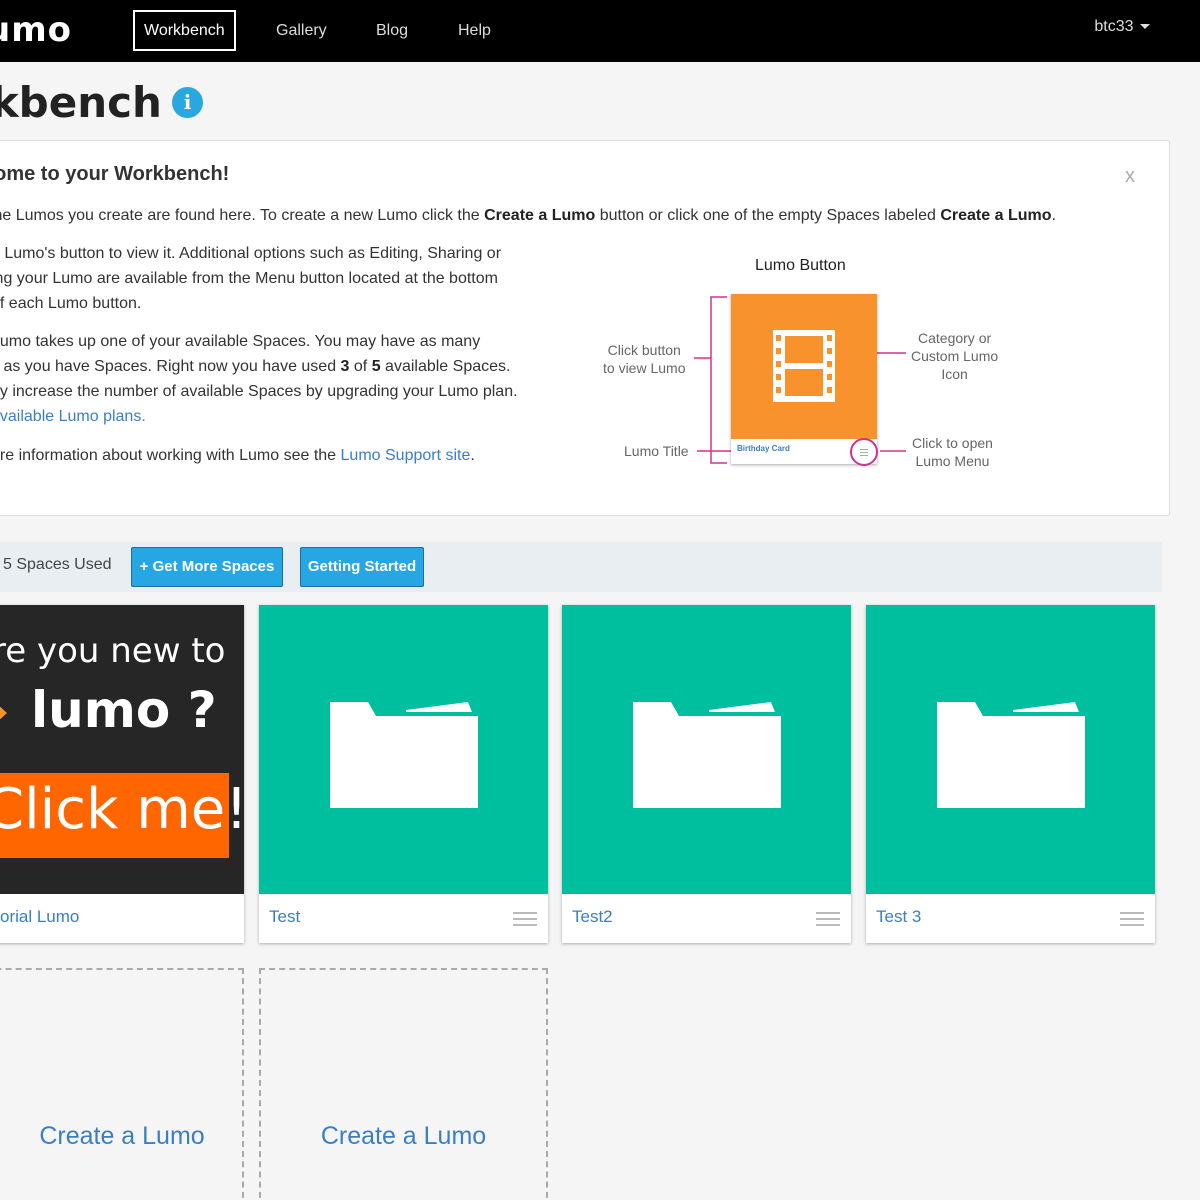 The height and width of the screenshot is (1200, 1200). I want to click on film-icon, so click(804, 366).